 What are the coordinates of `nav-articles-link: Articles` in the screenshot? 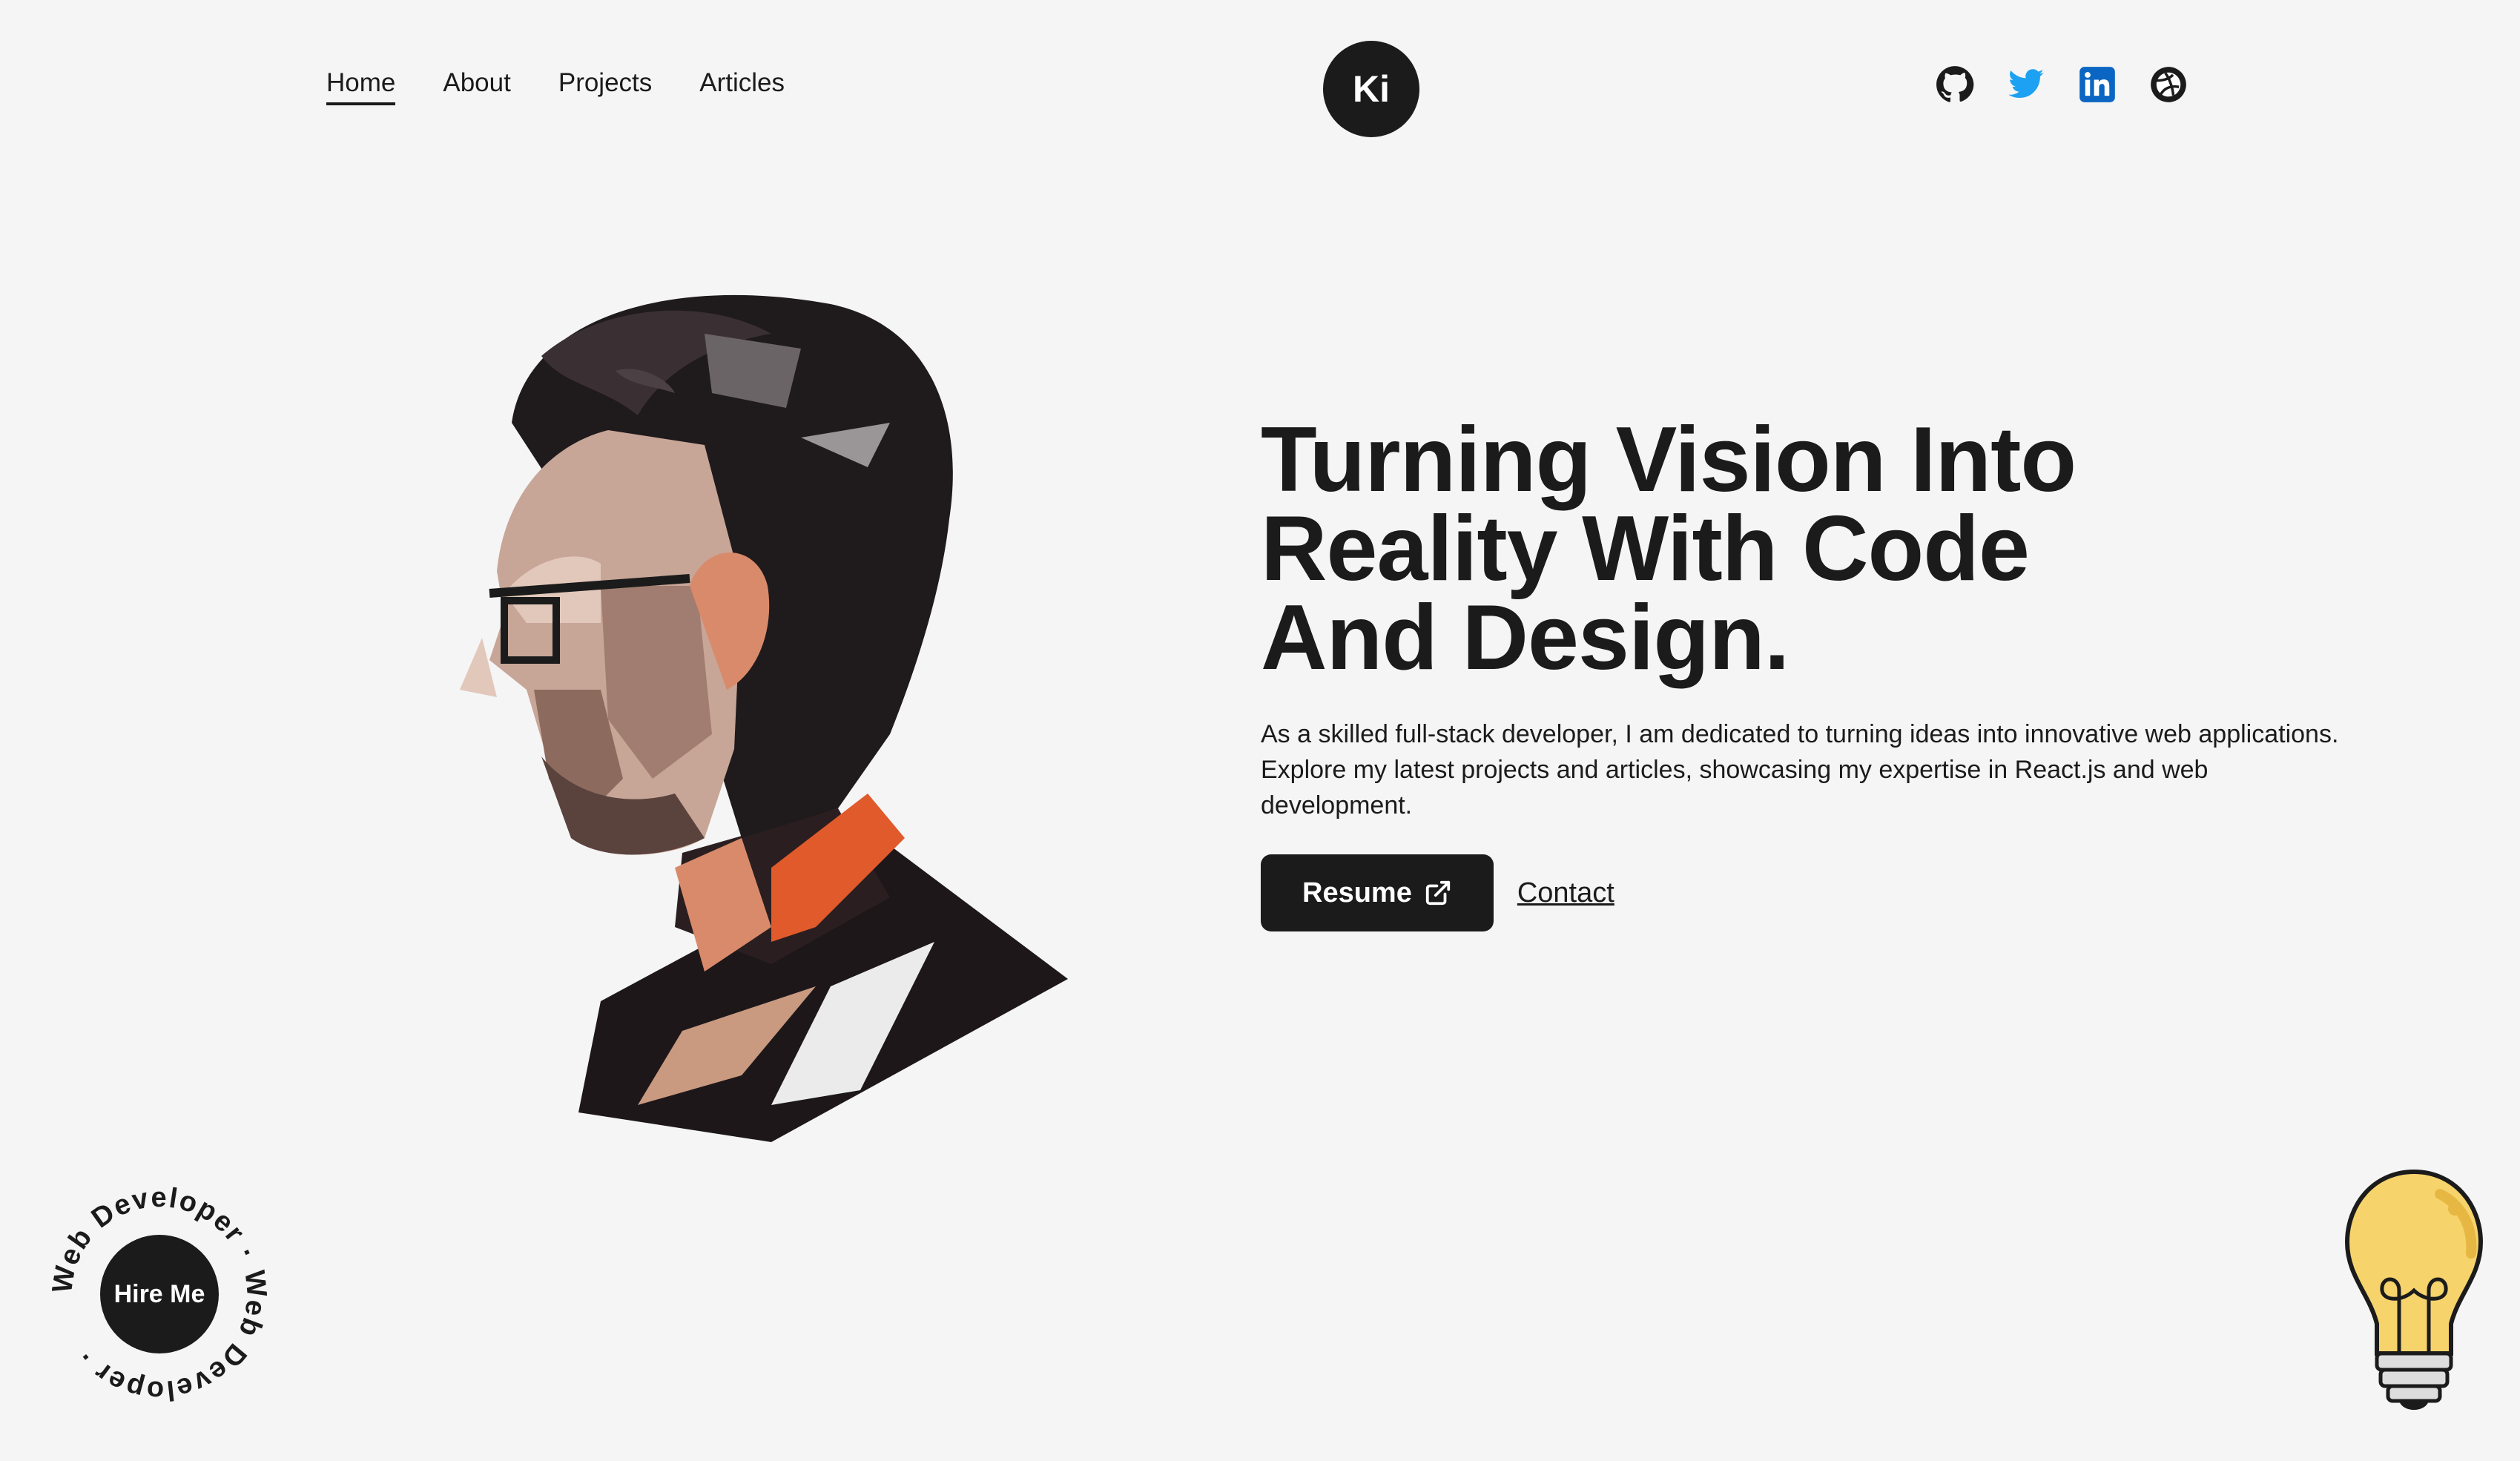 It's located at (742, 86).